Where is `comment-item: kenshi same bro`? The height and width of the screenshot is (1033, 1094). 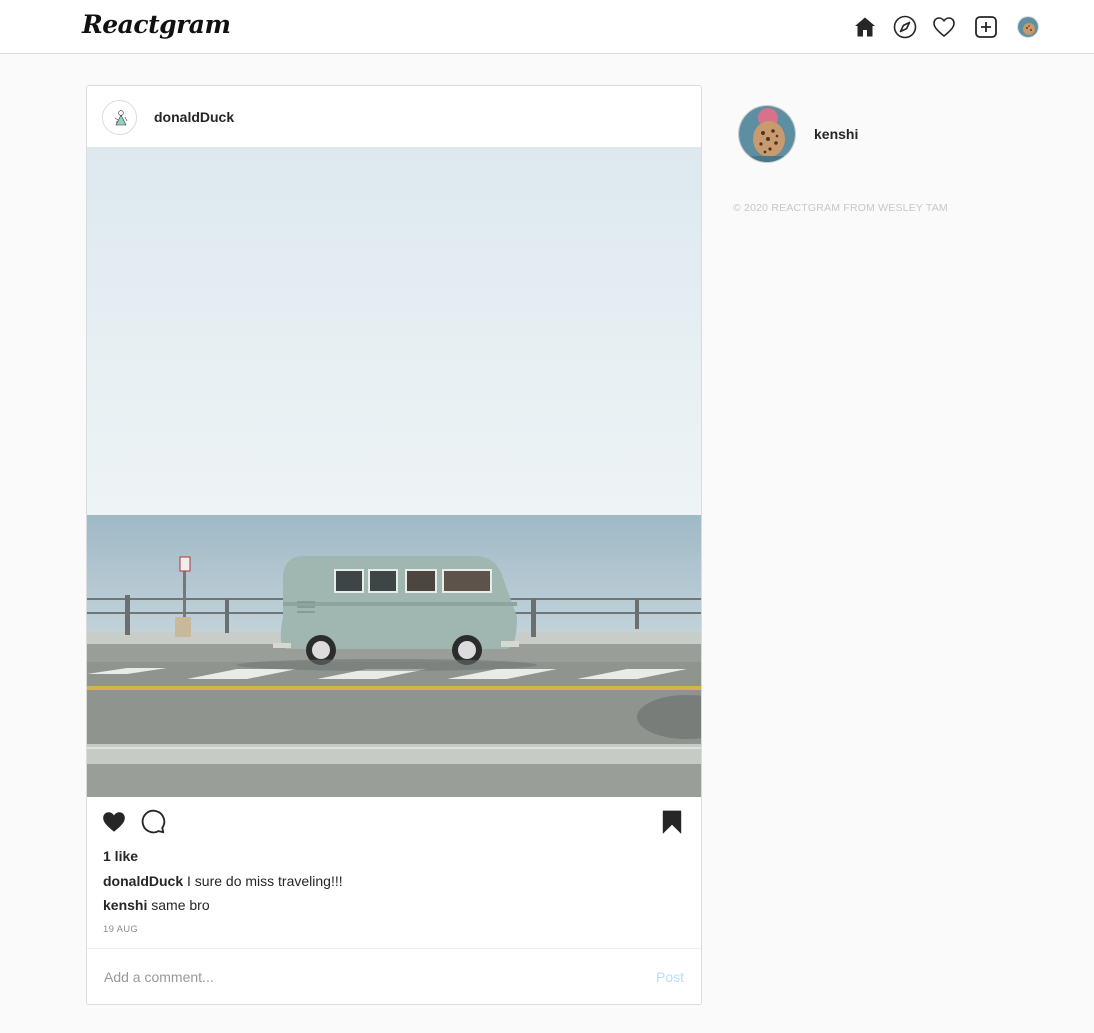 comment-item: kenshi same bro is located at coordinates (156, 905).